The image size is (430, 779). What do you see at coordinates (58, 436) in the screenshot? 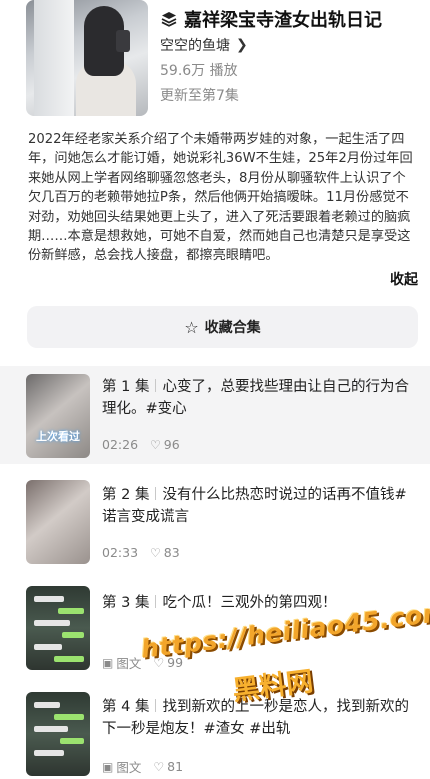
I see `last-watched-overlay: 上次看过` at bounding box center [58, 436].